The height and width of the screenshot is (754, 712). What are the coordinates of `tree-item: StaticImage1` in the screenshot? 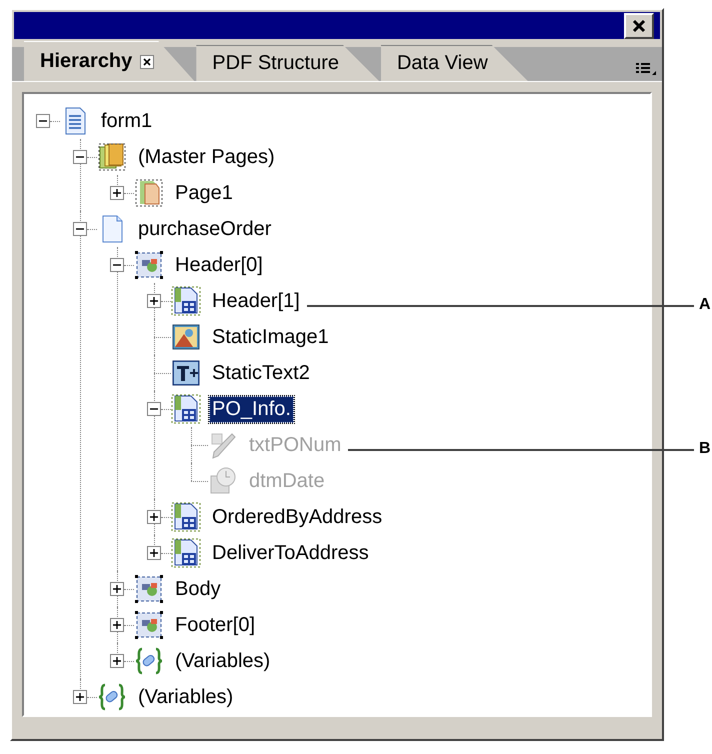 It's located at (270, 337).